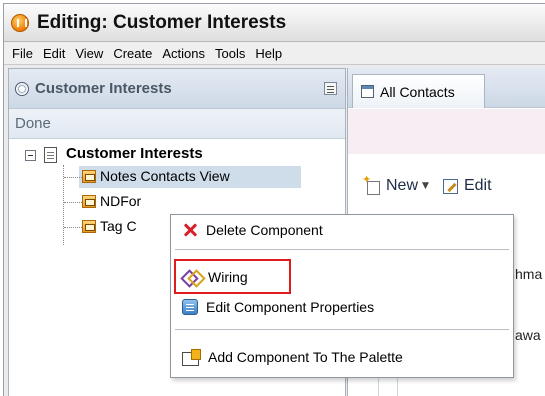 The width and height of the screenshot is (545, 396). Describe the element at coordinates (528, 335) in the screenshot. I see `partial-contact-text: awa` at that location.